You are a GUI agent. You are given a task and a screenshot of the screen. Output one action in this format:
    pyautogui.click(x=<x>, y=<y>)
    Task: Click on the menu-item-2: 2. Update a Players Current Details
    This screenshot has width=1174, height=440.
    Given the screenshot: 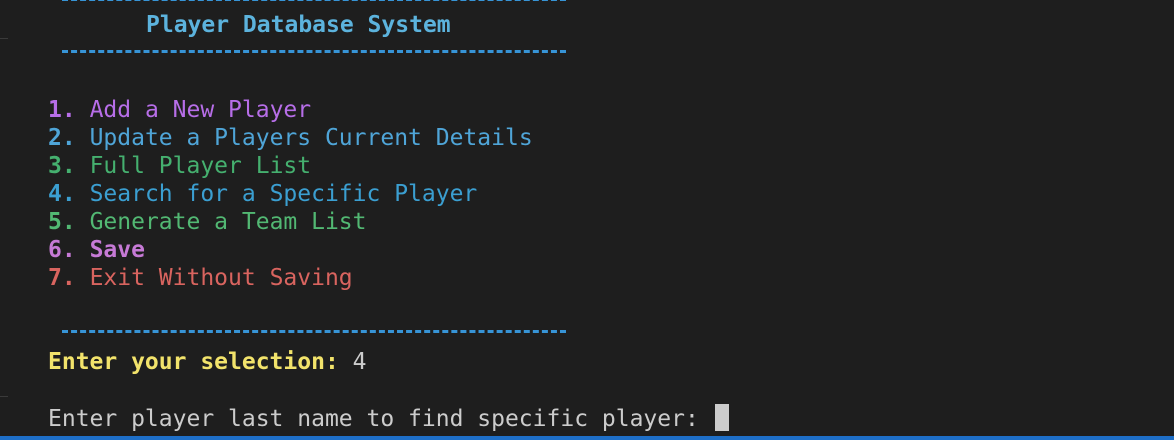 What is the action you would take?
    pyautogui.click(x=290, y=138)
    